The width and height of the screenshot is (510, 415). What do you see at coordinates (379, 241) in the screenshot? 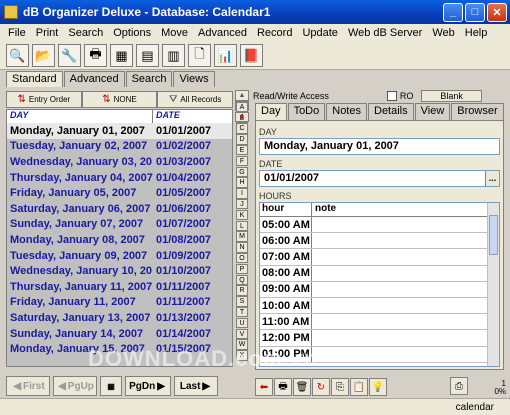
I see `hour-row: 06:00 AM` at bounding box center [379, 241].